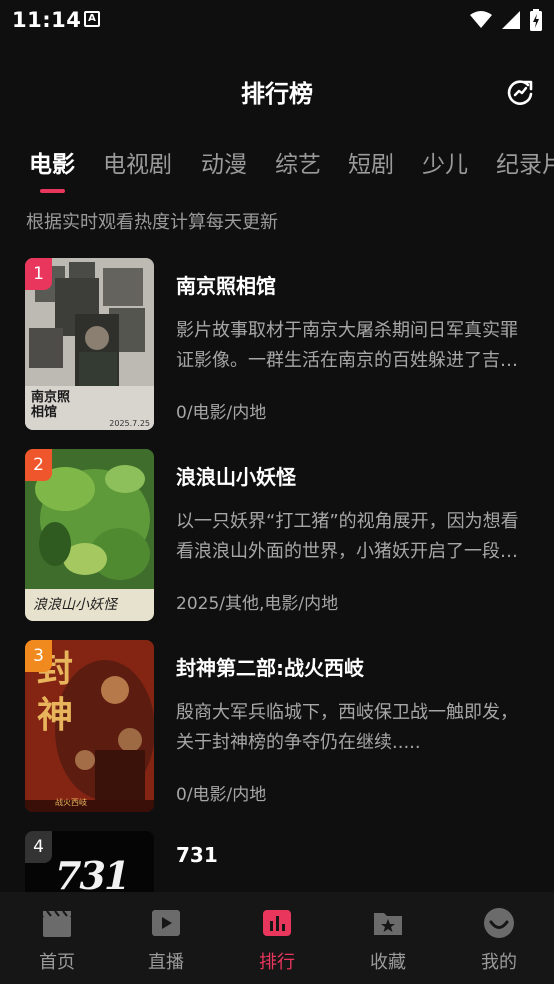 This screenshot has width=554, height=984. Describe the element at coordinates (52, 162) in the screenshot. I see `tab-movie: 电影` at that location.